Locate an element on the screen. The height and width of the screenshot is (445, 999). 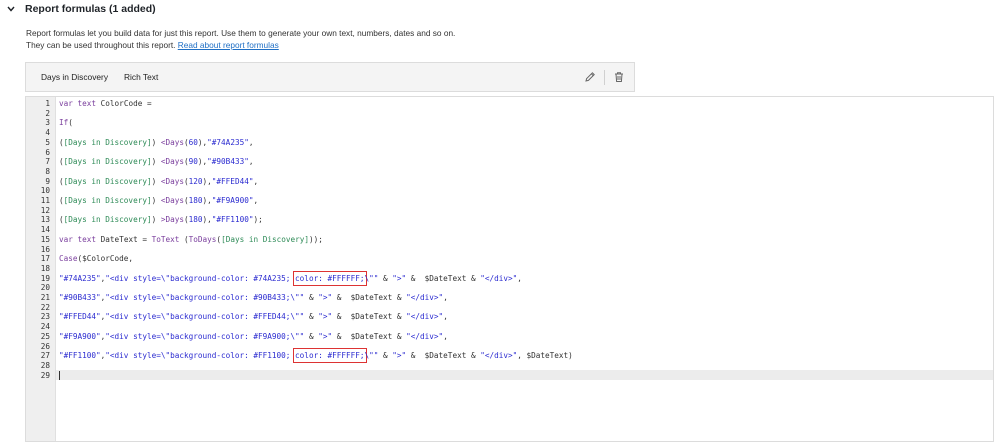
code-line: 2 is located at coordinates (509, 114).